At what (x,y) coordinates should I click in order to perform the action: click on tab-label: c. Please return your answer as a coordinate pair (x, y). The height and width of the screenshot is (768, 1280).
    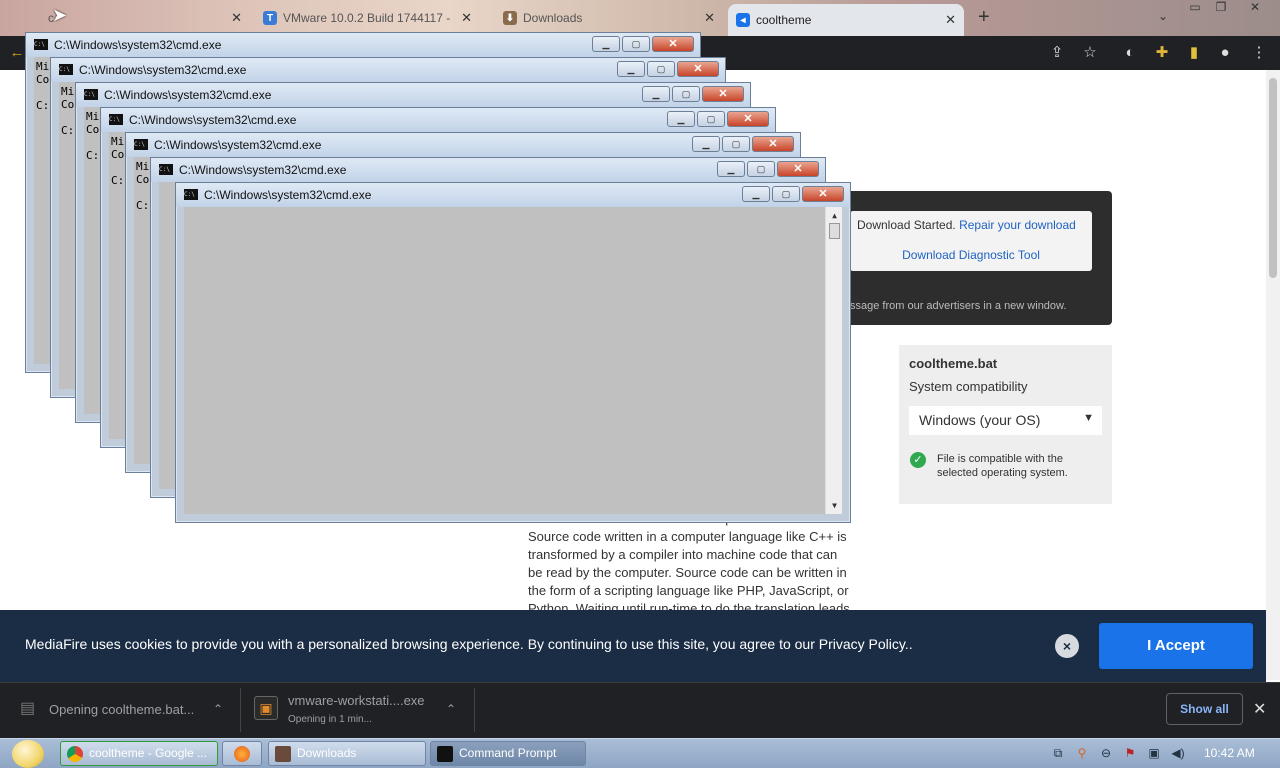
    Looking at the image, I should click on (51, 18).